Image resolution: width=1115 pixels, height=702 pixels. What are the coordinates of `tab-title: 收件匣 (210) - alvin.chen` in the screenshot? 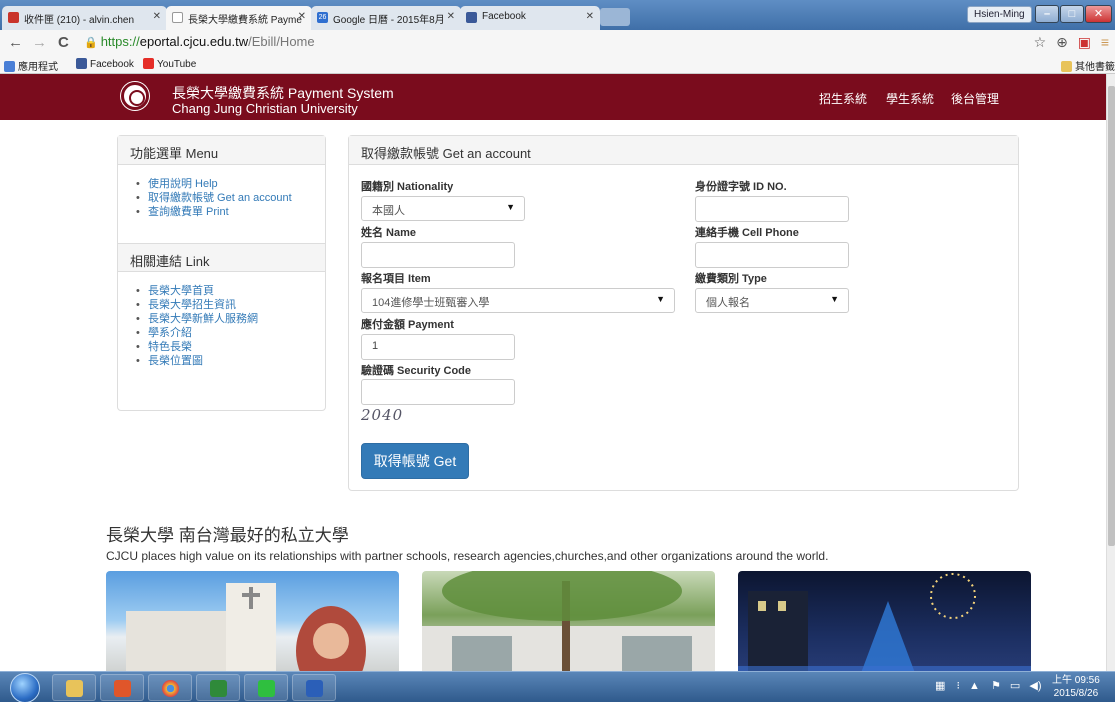 It's located at (79, 20).